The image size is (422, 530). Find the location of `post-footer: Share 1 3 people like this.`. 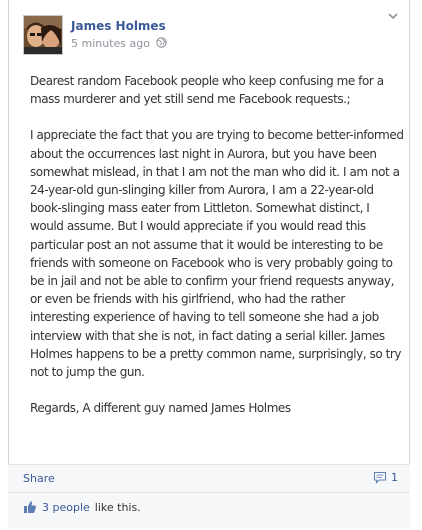

post-footer: Share 1 3 people like this. is located at coordinates (209, 496).